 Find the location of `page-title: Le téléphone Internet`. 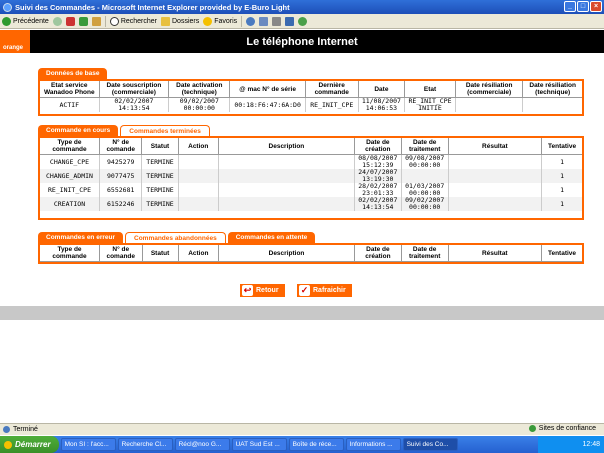

page-title: Le téléphone Internet is located at coordinates (317, 41).